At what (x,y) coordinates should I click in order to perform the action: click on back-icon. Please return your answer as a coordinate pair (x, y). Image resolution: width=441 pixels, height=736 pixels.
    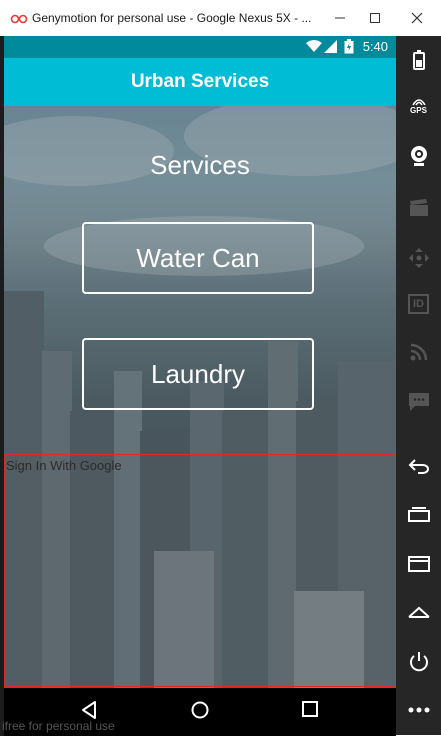
    Looking at the image, I should click on (418, 466).